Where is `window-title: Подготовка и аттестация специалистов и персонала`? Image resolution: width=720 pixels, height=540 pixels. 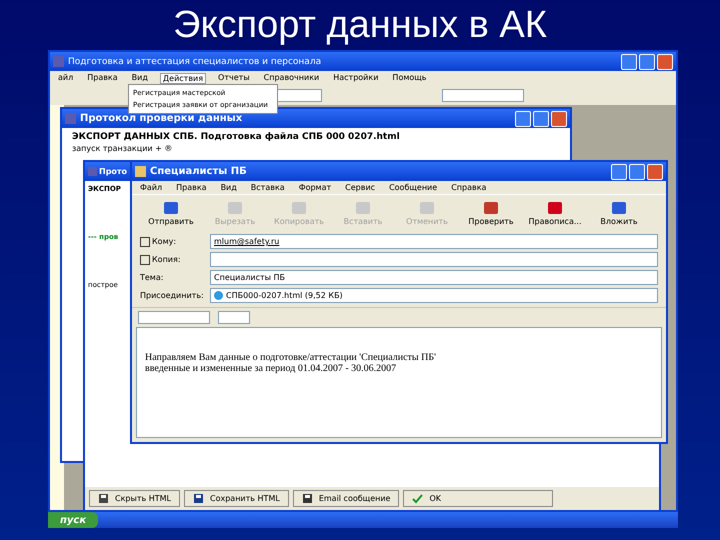
window-title: Подготовка и аттестация специалистов и персонала is located at coordinates (195, 61).